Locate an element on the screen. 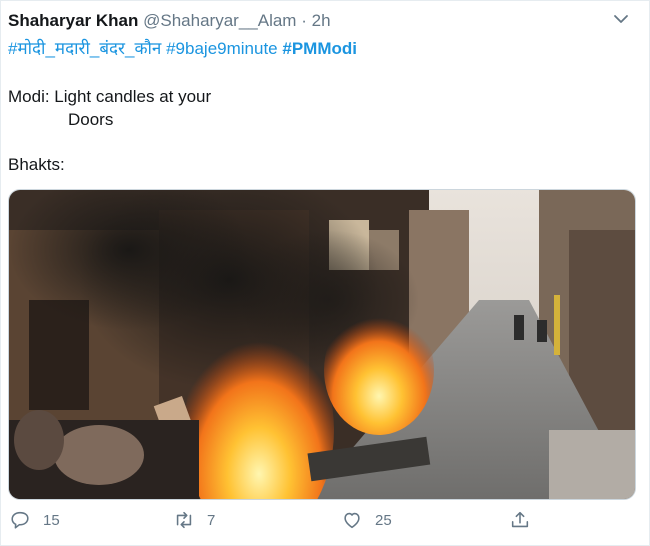 The height and width of the screenshot is (546, 650). share-button is located at coordinates (526, 520).